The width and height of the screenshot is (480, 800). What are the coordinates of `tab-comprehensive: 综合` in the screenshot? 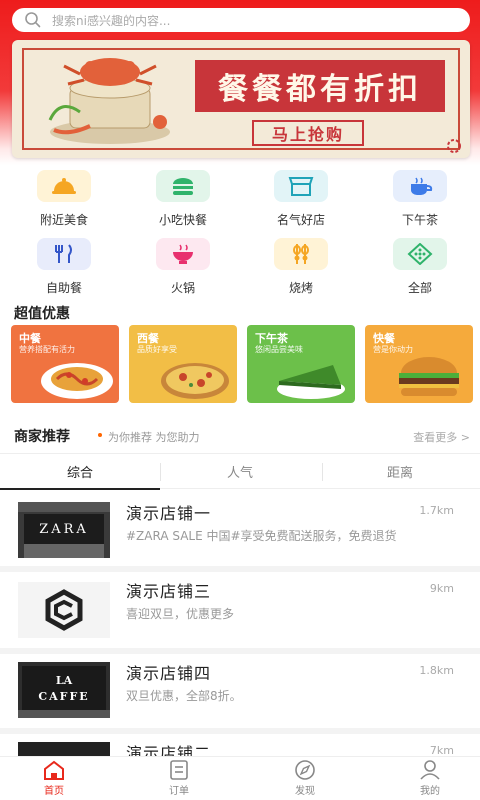 It's located at (80, 472).